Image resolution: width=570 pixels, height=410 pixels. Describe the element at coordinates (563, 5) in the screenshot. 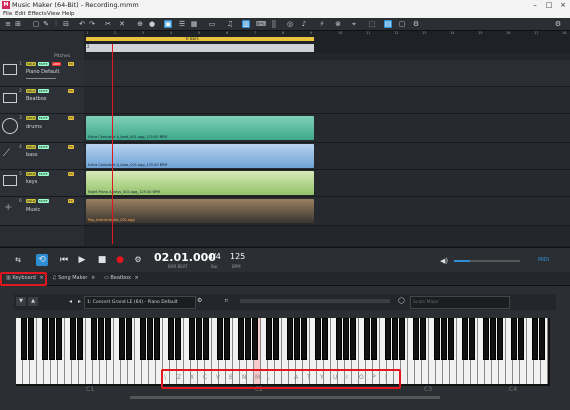

I see `close-button: ×` at that location.